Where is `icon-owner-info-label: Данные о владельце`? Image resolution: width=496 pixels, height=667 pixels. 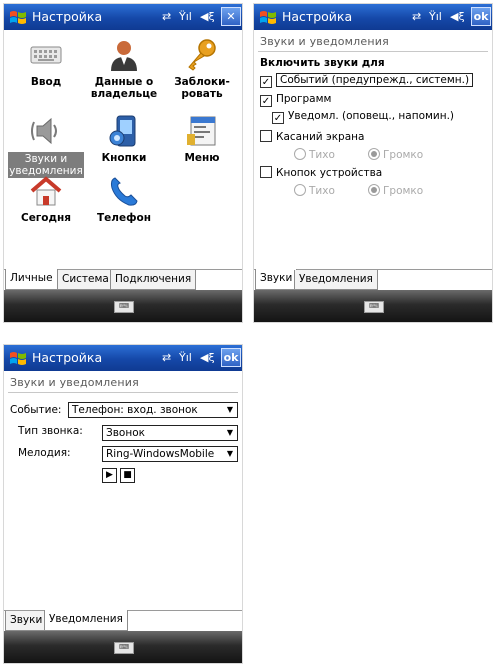
icon-owner-info-label: Данные о владельце is located at coordinates (124, 88).